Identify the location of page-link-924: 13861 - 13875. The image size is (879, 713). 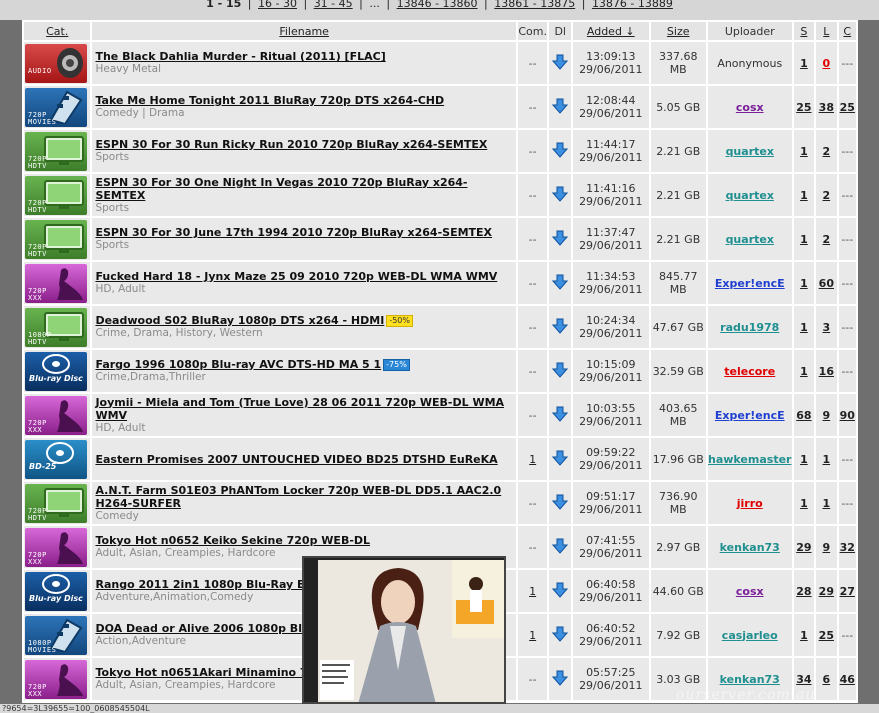
(534, 5).